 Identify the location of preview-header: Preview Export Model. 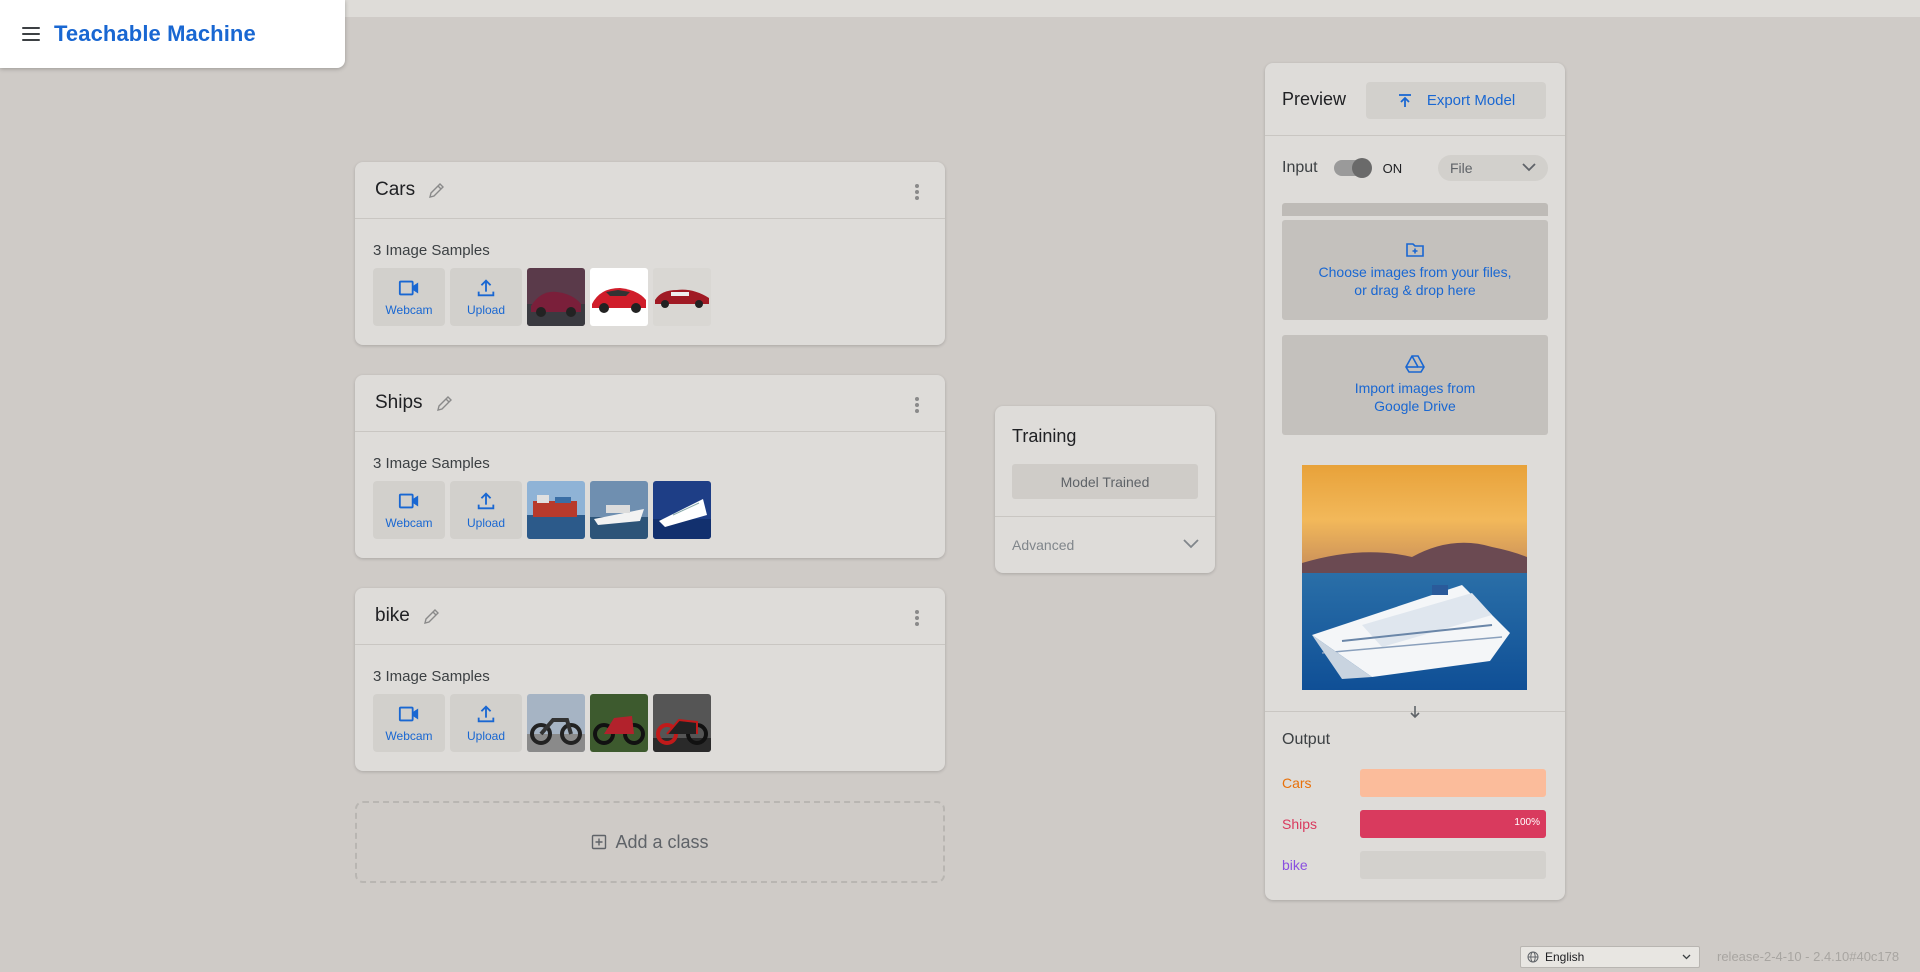
(1415, 99).